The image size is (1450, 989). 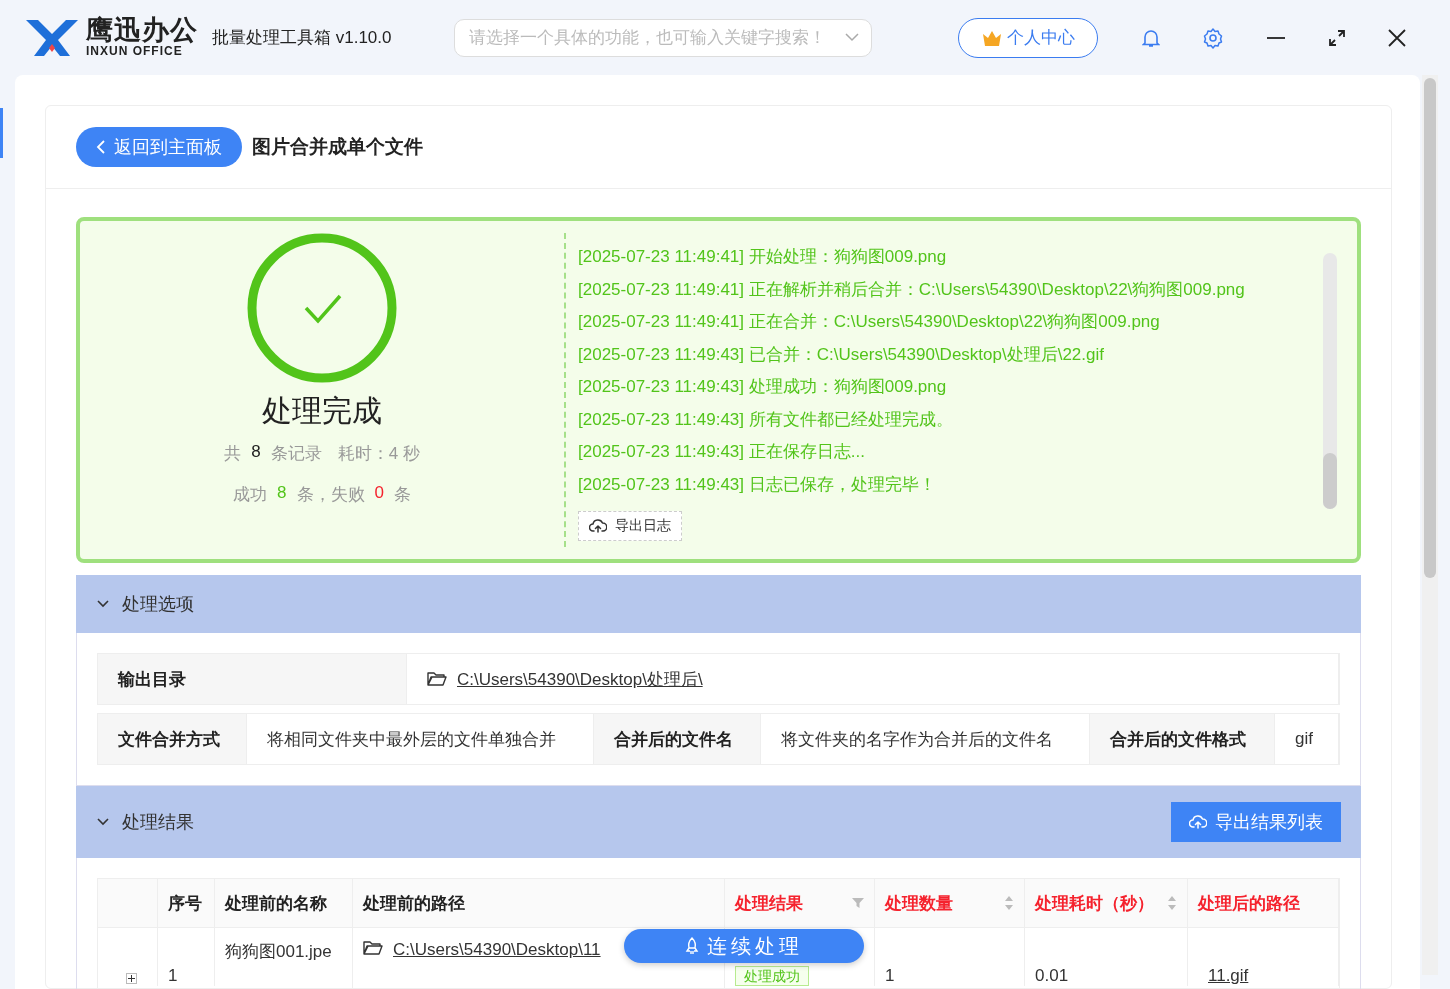 I want to click on log-line: [2025-07-23 11:49:41] 正在合并：C:\Users\54390\Desktop\22\狗狗图009.png, so click(x=869, y=322).